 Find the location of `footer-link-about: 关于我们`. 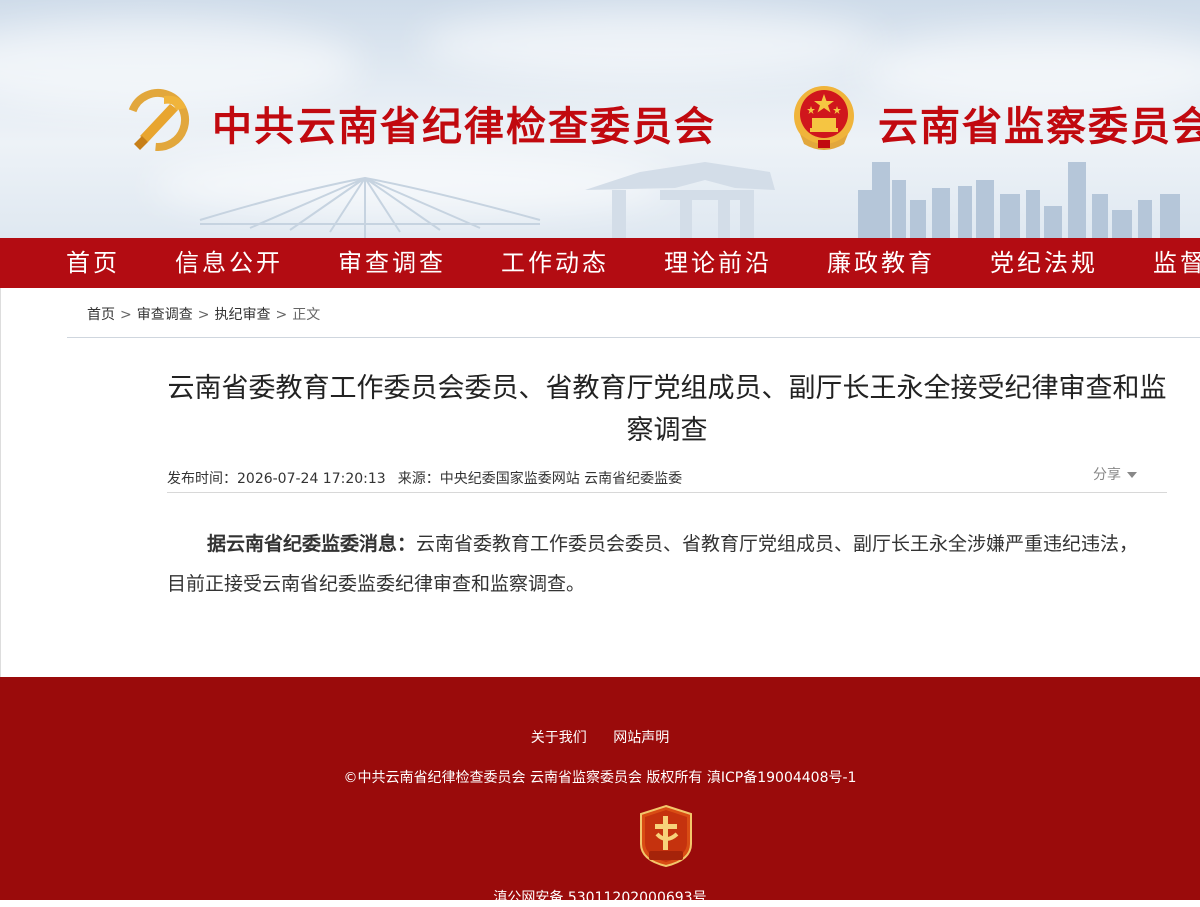

footer-link-about: 关于我们 is located at coordinates (559, 738).